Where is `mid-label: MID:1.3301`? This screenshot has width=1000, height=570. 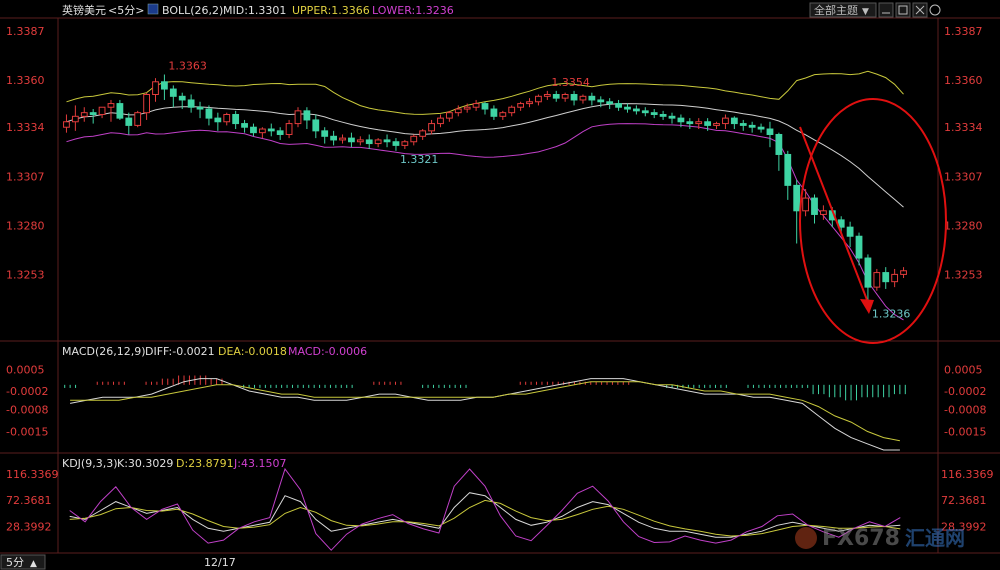 mid-label: MID:1.3301 is located at coordinates (254, 10).